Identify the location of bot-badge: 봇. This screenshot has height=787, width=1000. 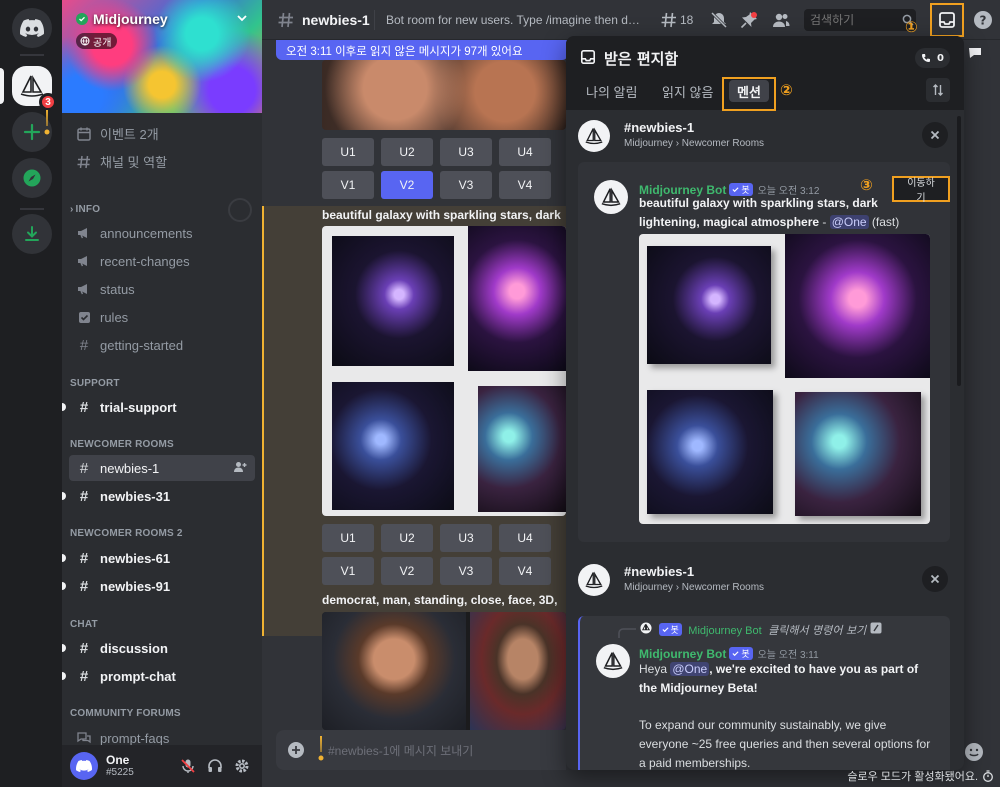
(670, 629).